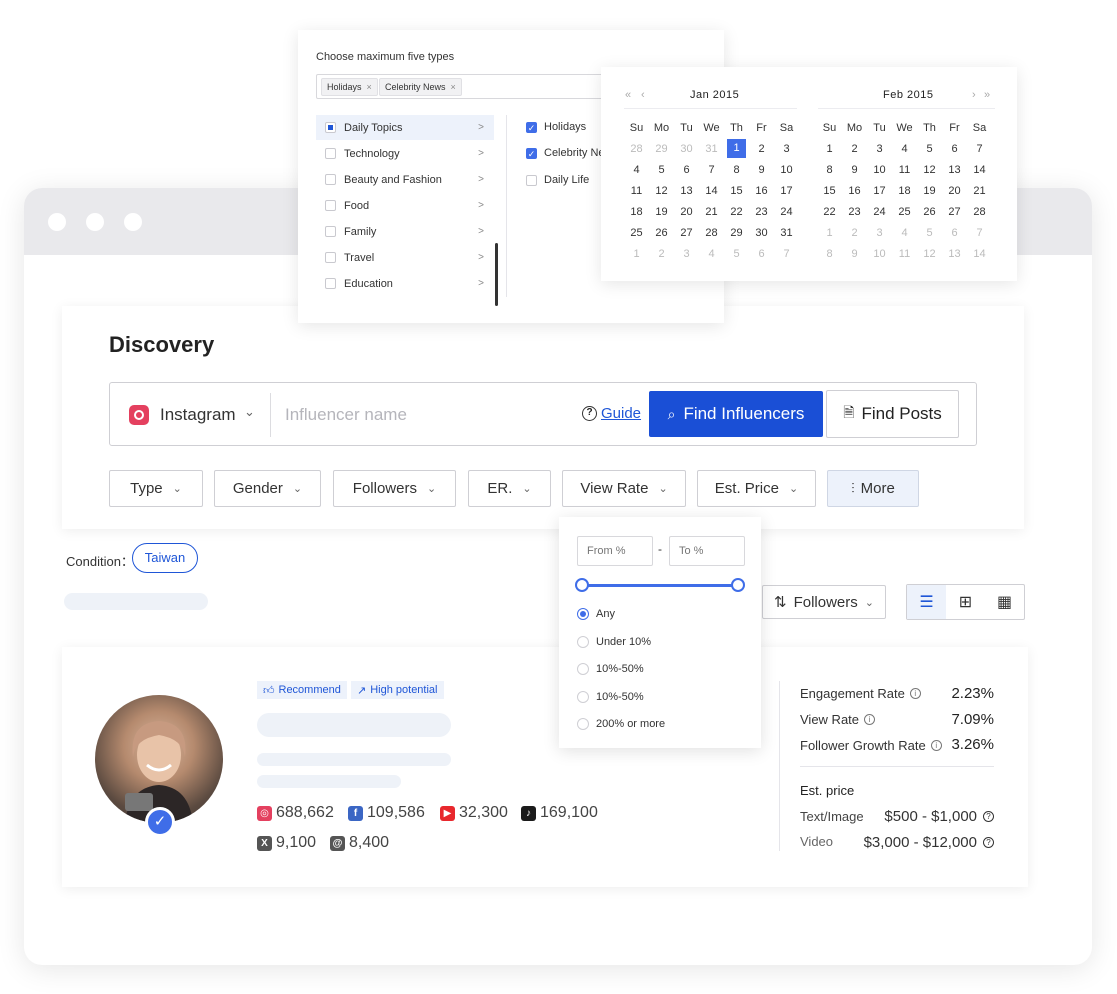 The height and width of the screenshot is (994, 1117). Describe the element at coordinates (661, 212) in the screenshot. I see `calendar-day: 19` at that location.